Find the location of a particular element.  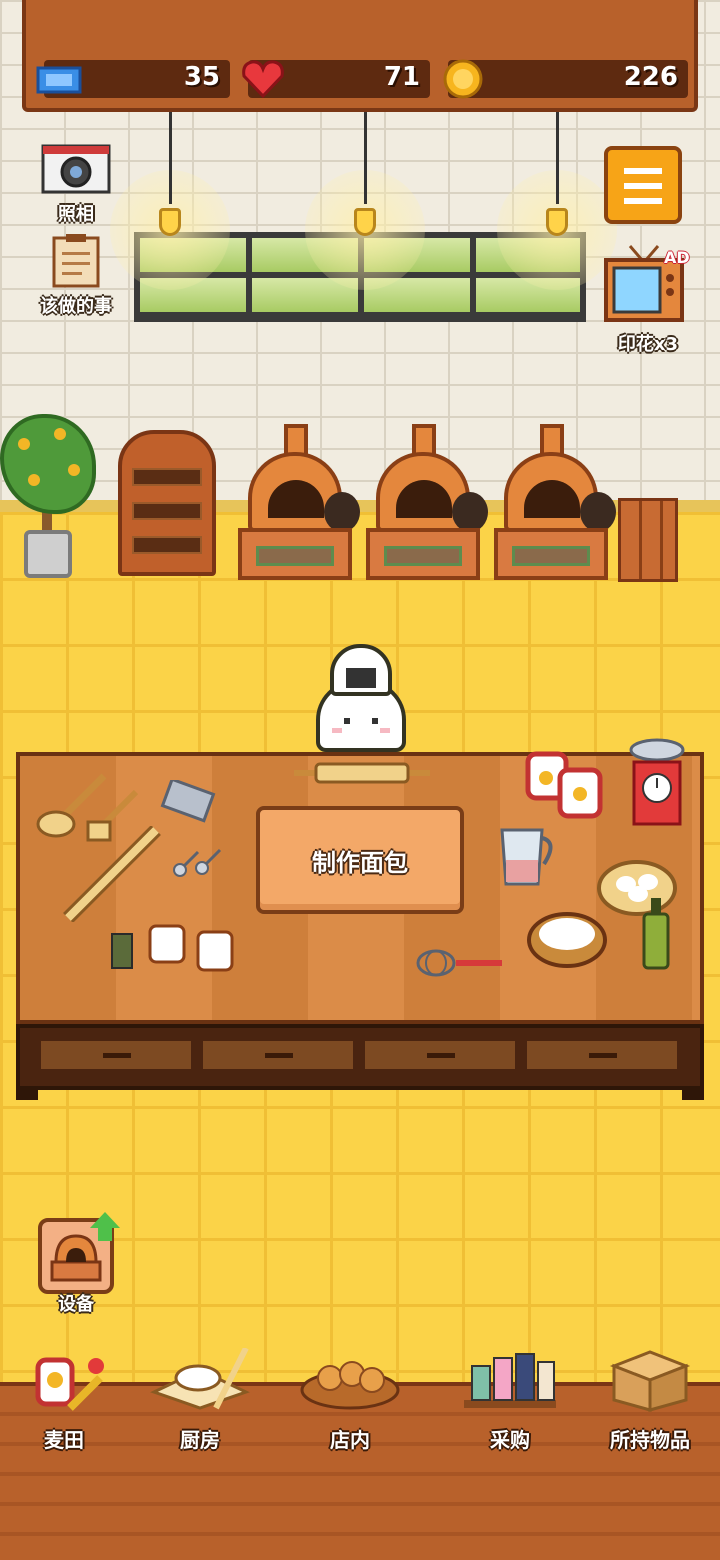

nav-shop: 店内 is located at coordinates (350, 1400).